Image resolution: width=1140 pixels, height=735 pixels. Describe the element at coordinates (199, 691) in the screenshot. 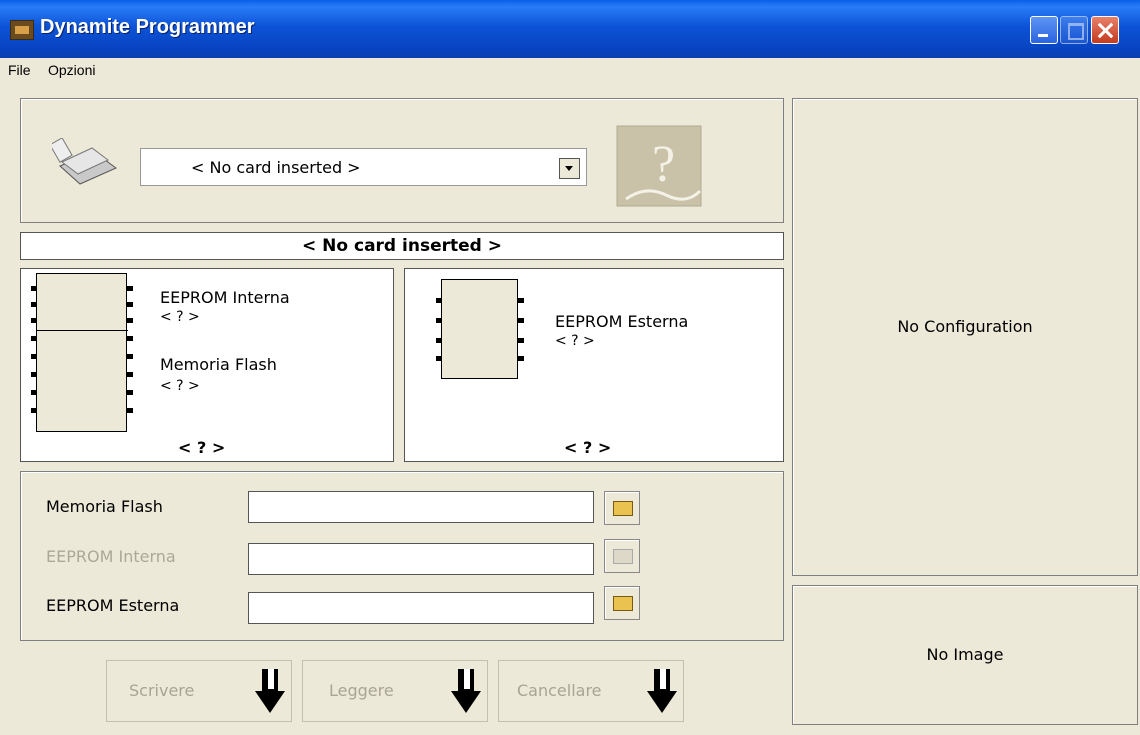

I see `write-button: Scrivere` at that location.